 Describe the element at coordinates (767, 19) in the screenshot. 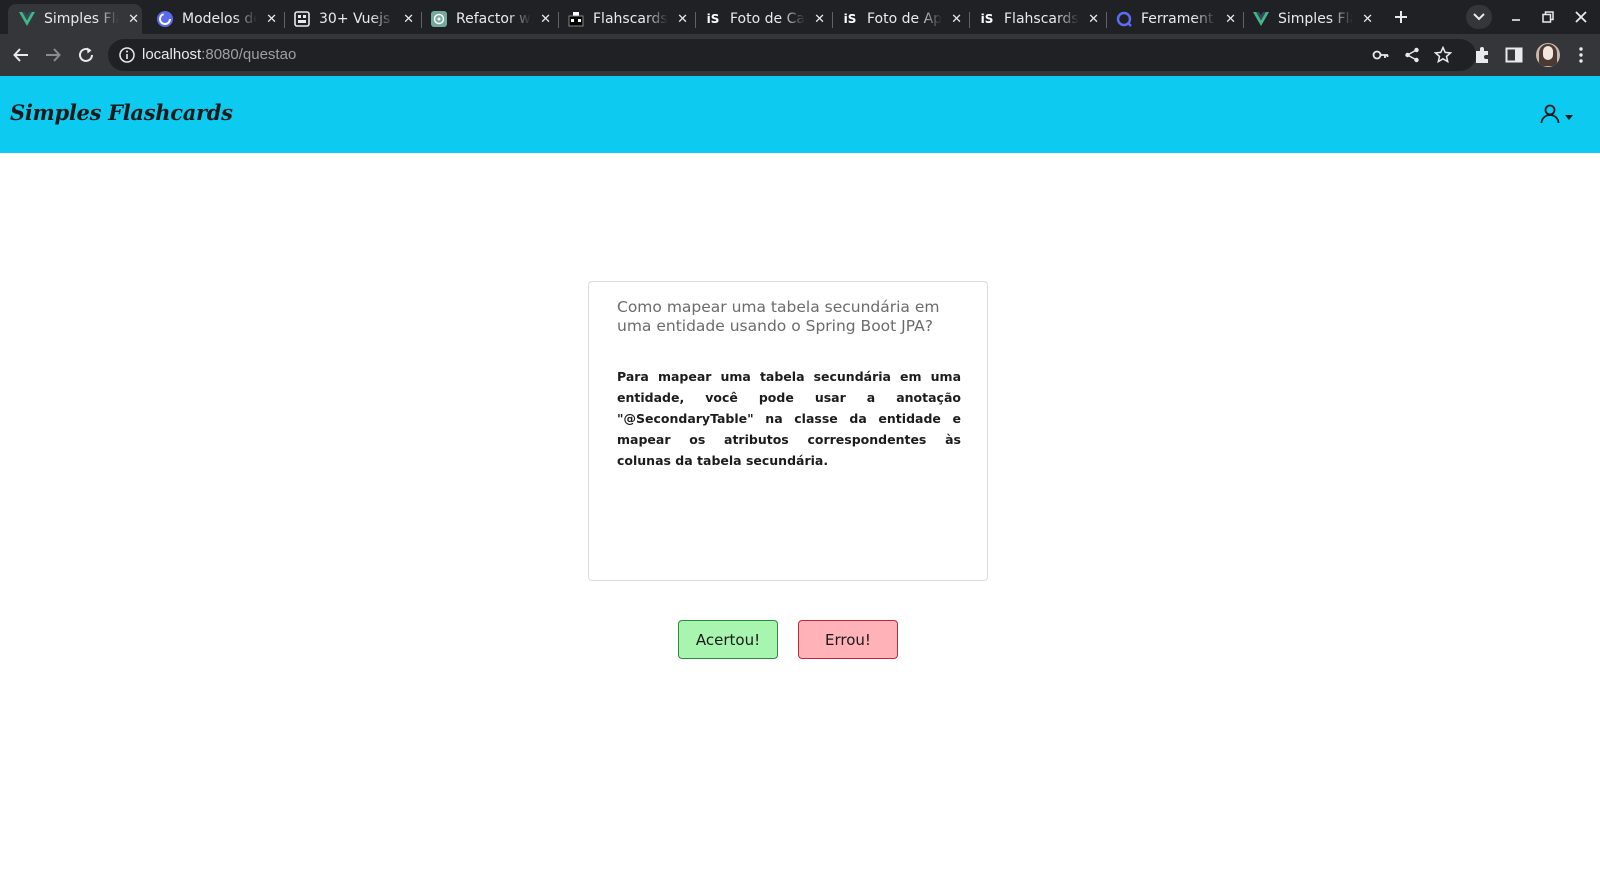

I see `tab-title: Foto de Ca` at that location.